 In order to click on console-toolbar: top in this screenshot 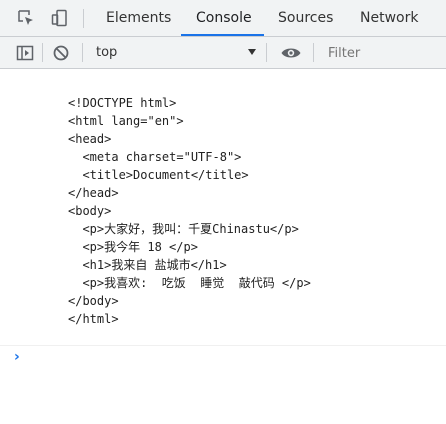, I will do `click(223, 53)`.